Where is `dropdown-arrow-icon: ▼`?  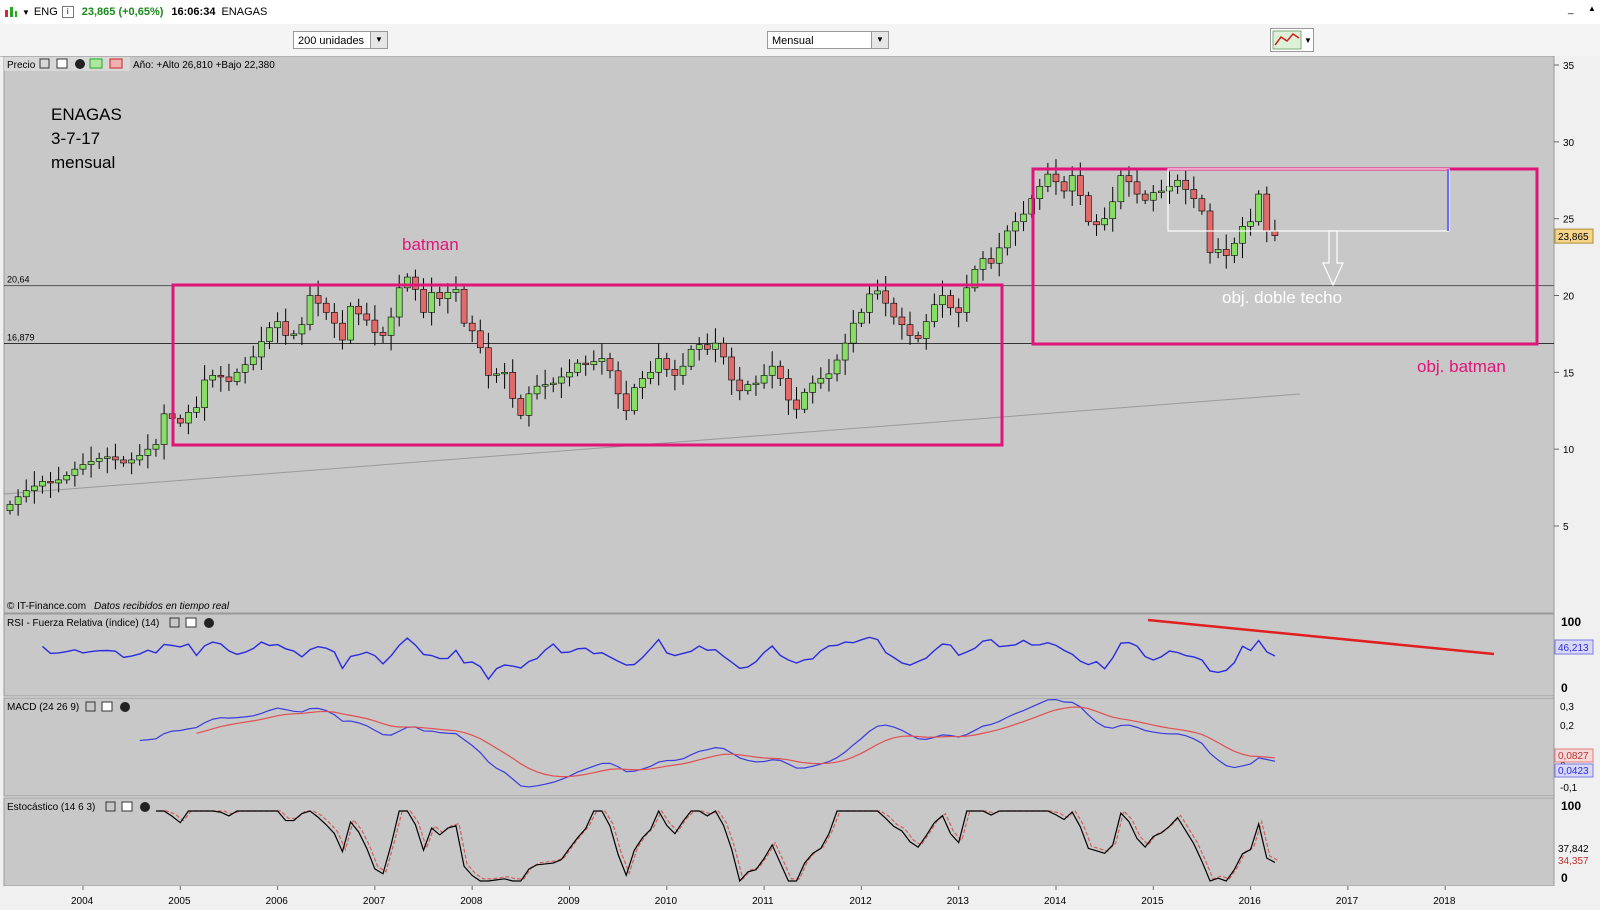 dropdown-arrow-icon: ▼ is located at coordinates (26, 12).